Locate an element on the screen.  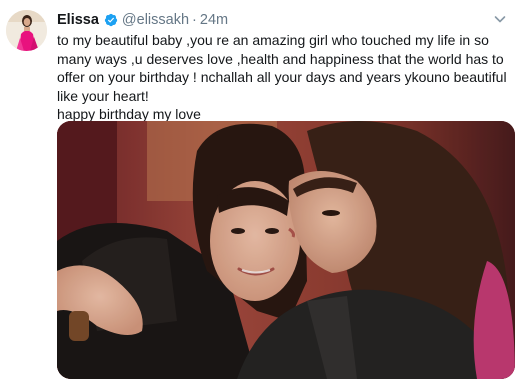
avatar-image is located at coordinates (26, 30).